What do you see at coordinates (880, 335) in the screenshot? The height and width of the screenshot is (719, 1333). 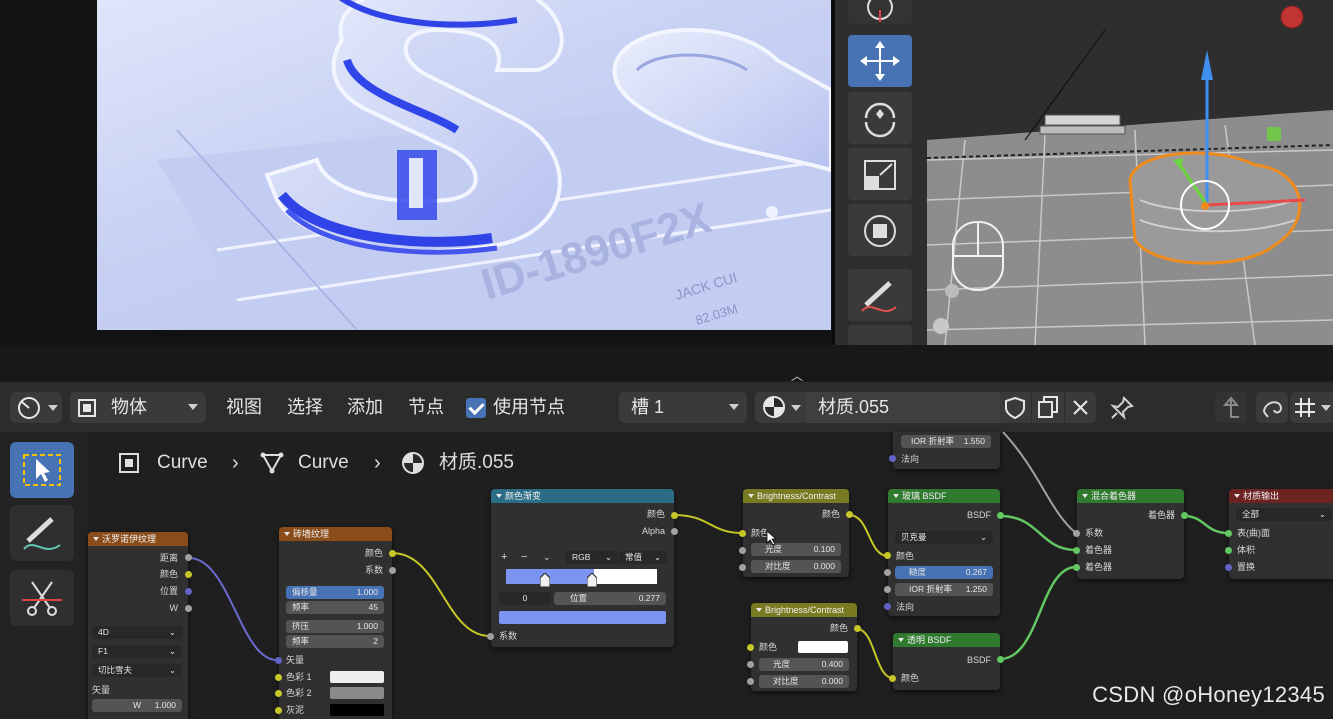 I see `measure-tool-button` at bounding box center [880, 335].